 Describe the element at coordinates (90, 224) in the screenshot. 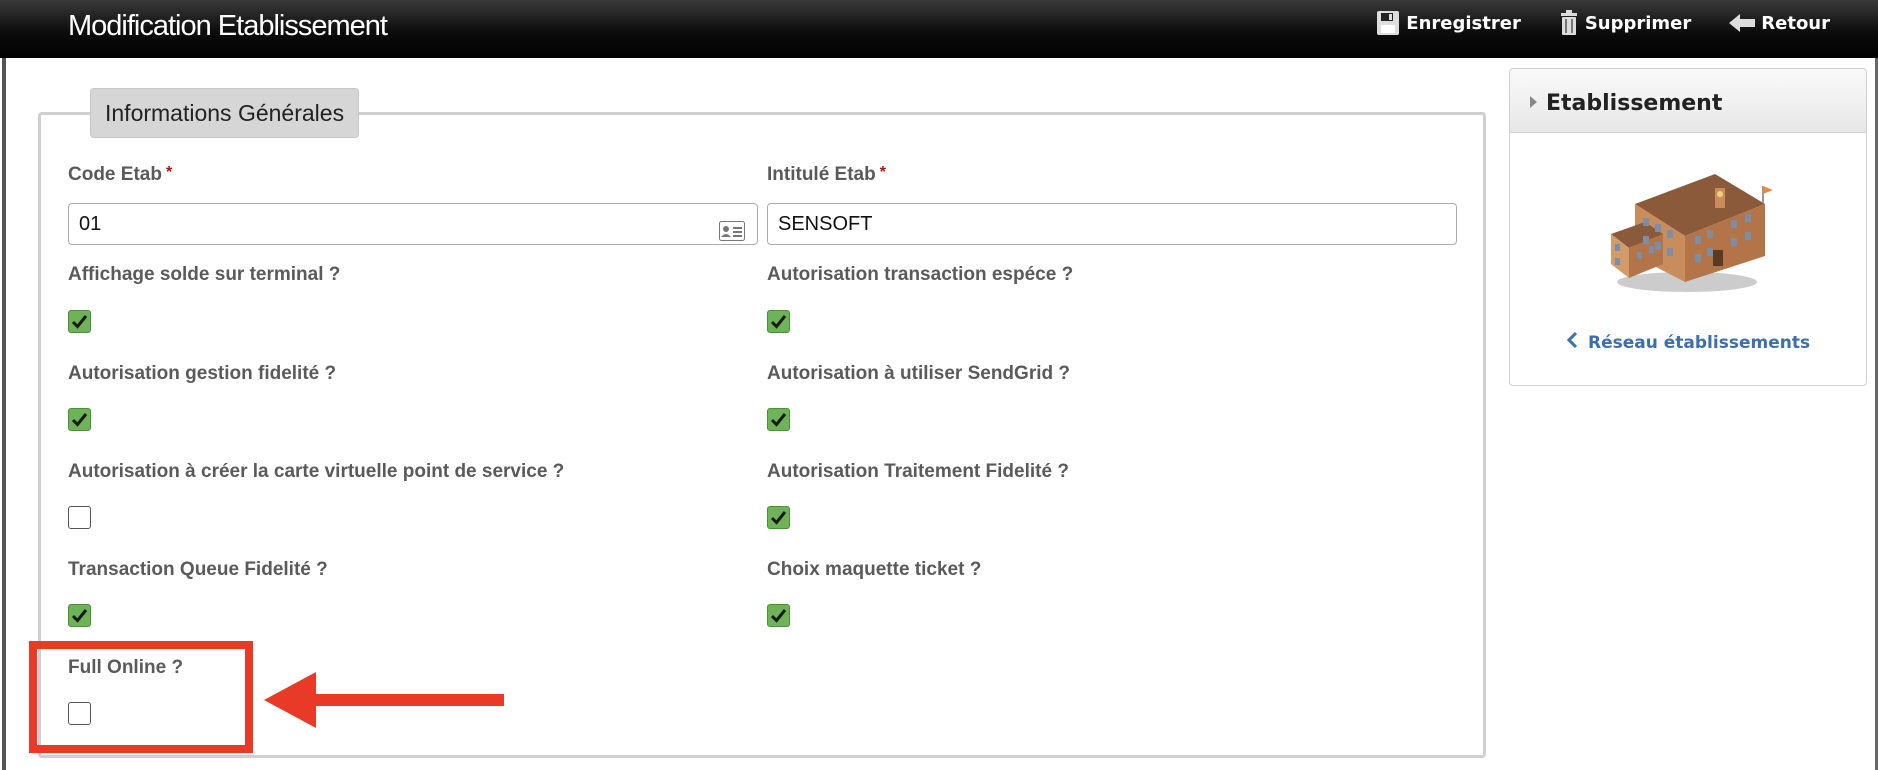

I see `code-etab-value: 01` at that location.